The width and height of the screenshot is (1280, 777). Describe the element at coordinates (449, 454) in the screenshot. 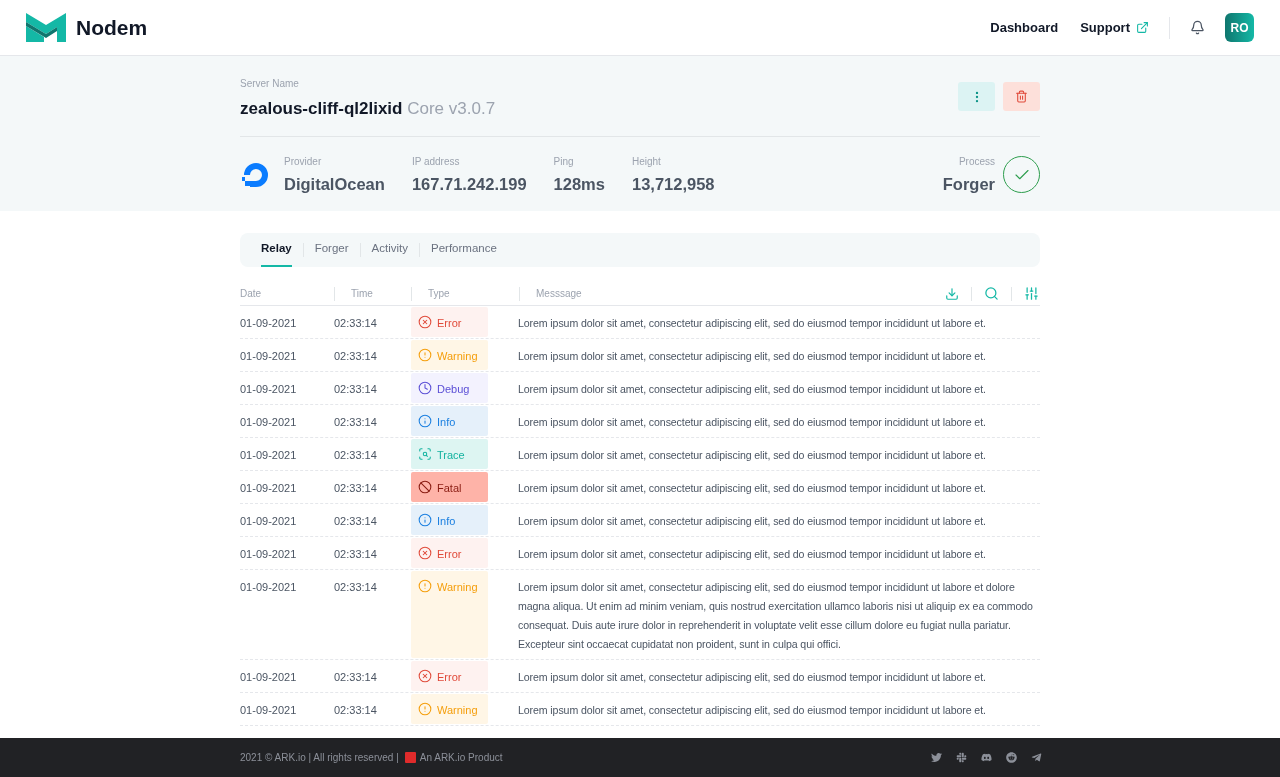

I see `log-type-badge: Trace` at that location.